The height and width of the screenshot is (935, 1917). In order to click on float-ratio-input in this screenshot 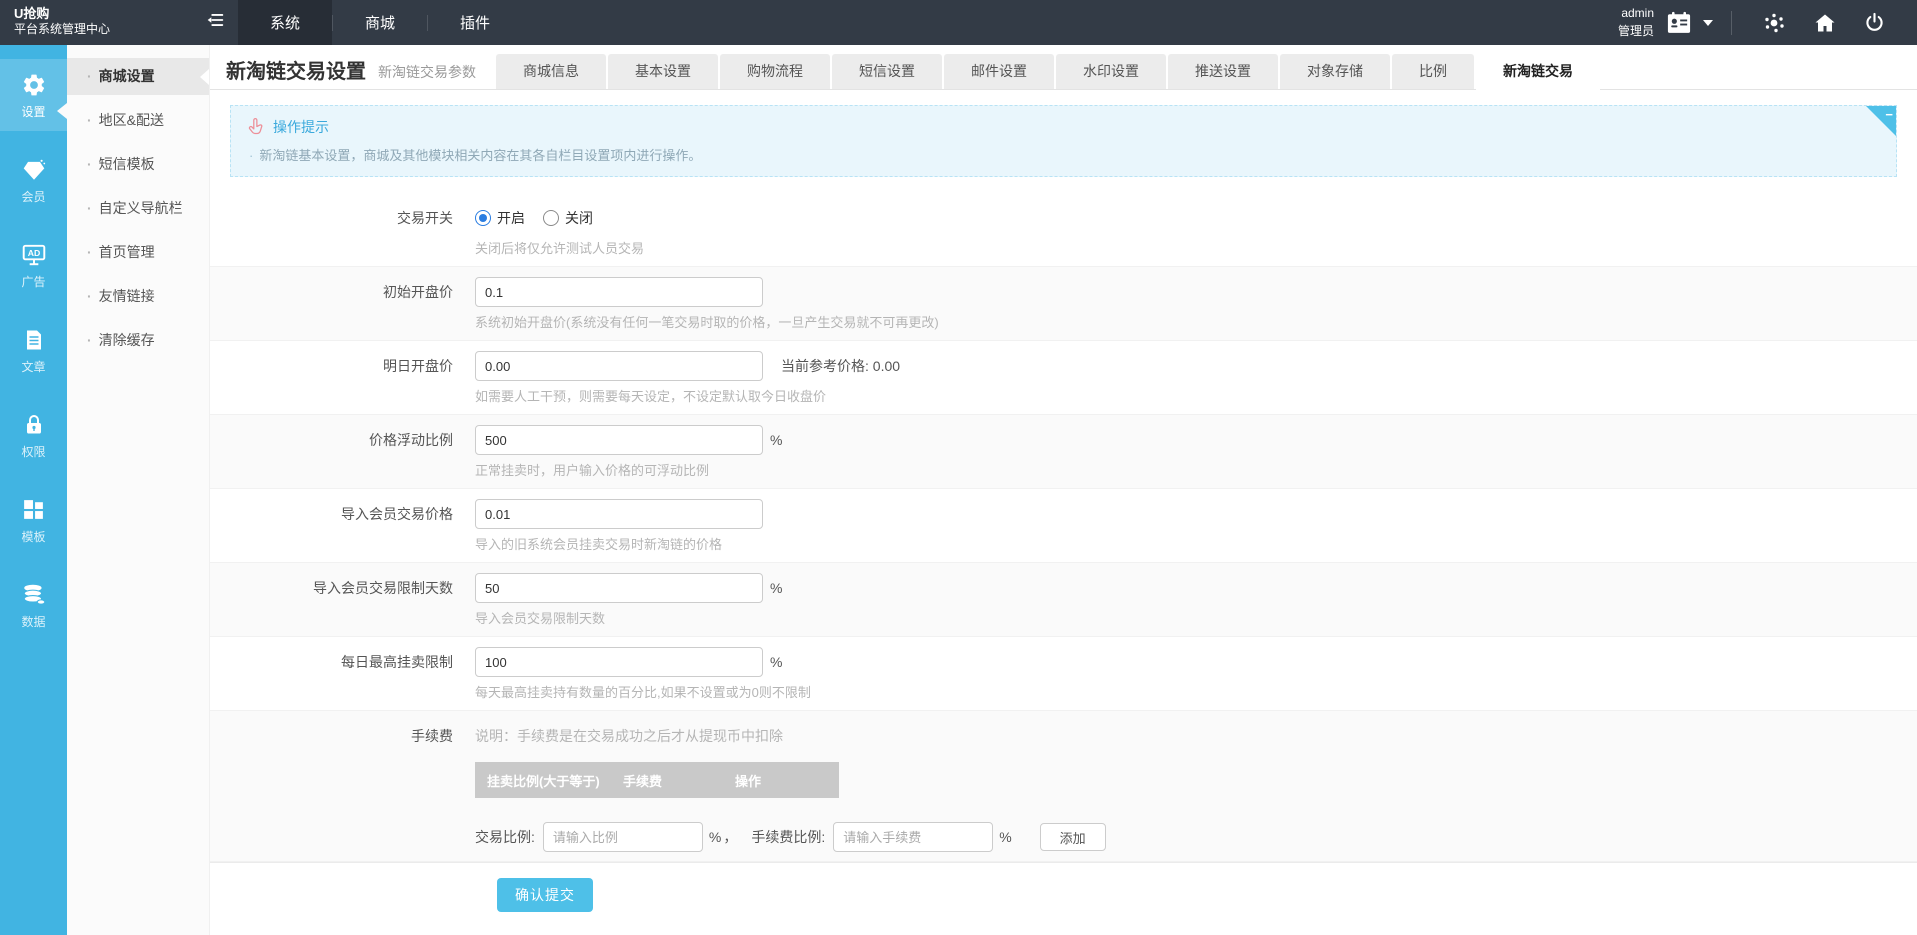, I will do `click(619, 440)`.